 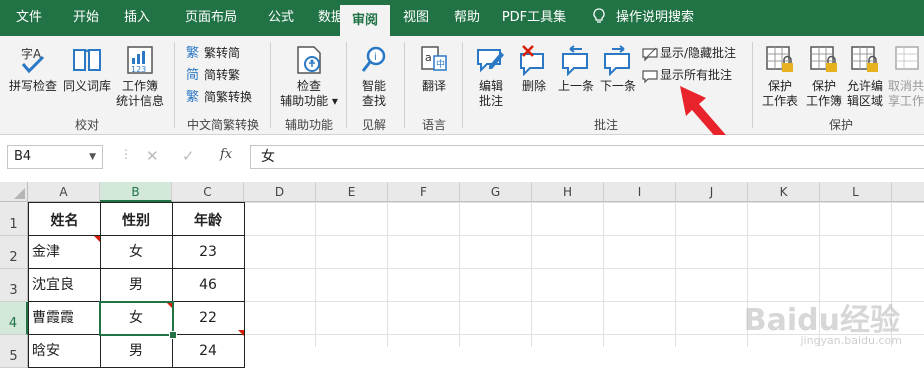 I want to click on workbook-stats-button: 123 工作簿 统计信息, so click(x=140, y=76).